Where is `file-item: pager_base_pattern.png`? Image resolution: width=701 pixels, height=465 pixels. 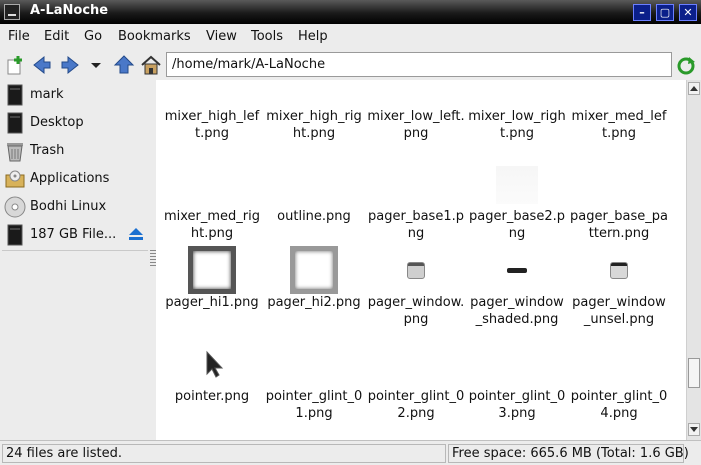 file-item: pager_base_pattern.png is located at coordinates (619, 201).